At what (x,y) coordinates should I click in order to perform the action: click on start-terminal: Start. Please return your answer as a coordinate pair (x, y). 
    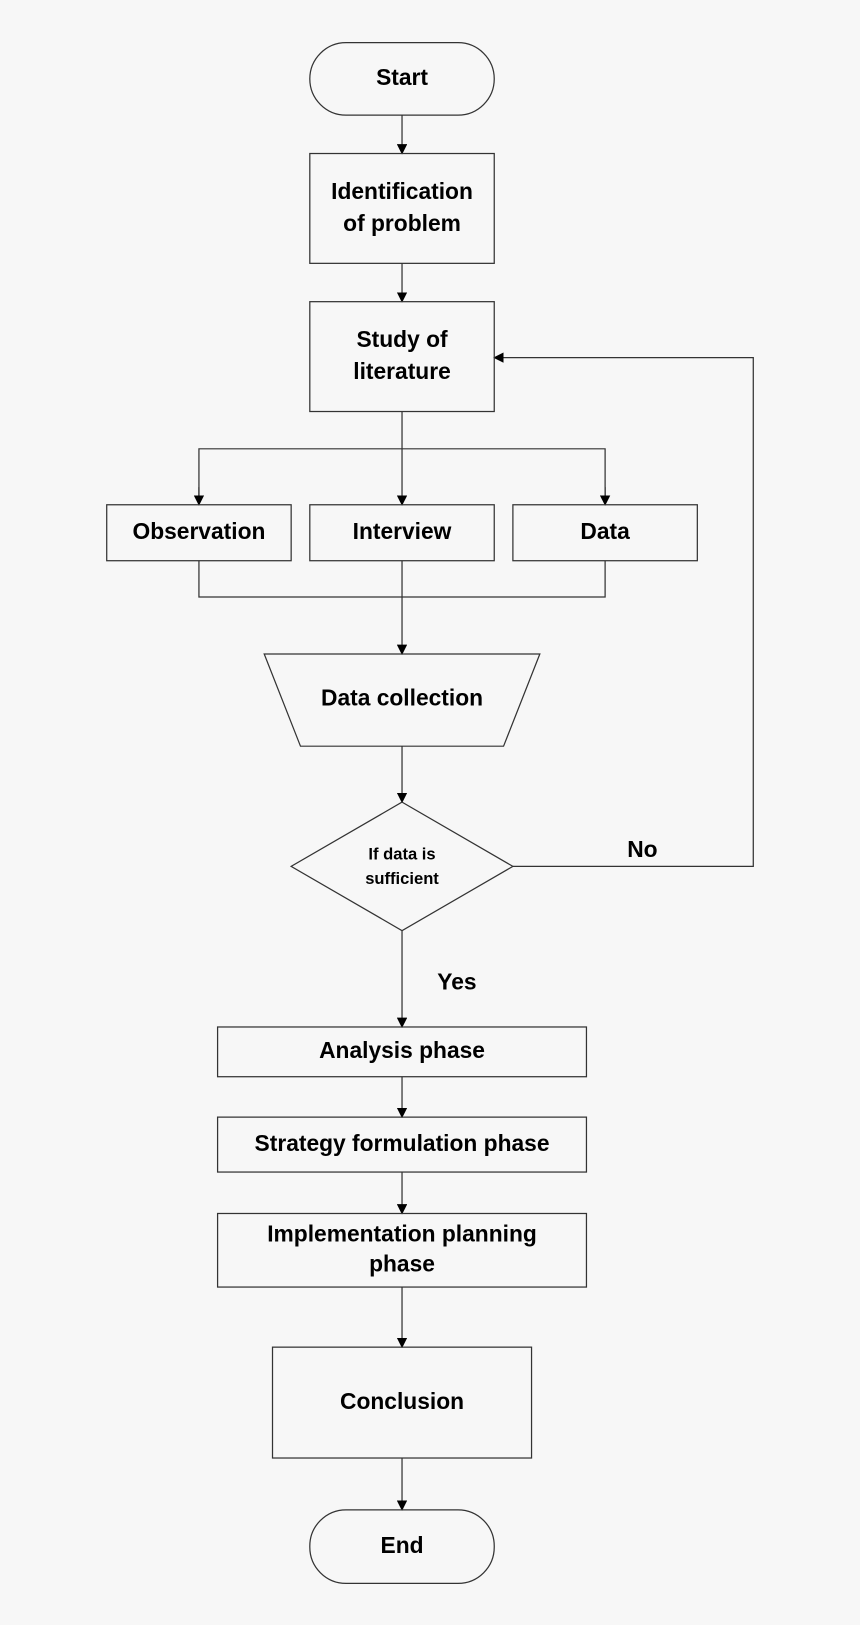
    Looking at the image, I should click on (402, 79).